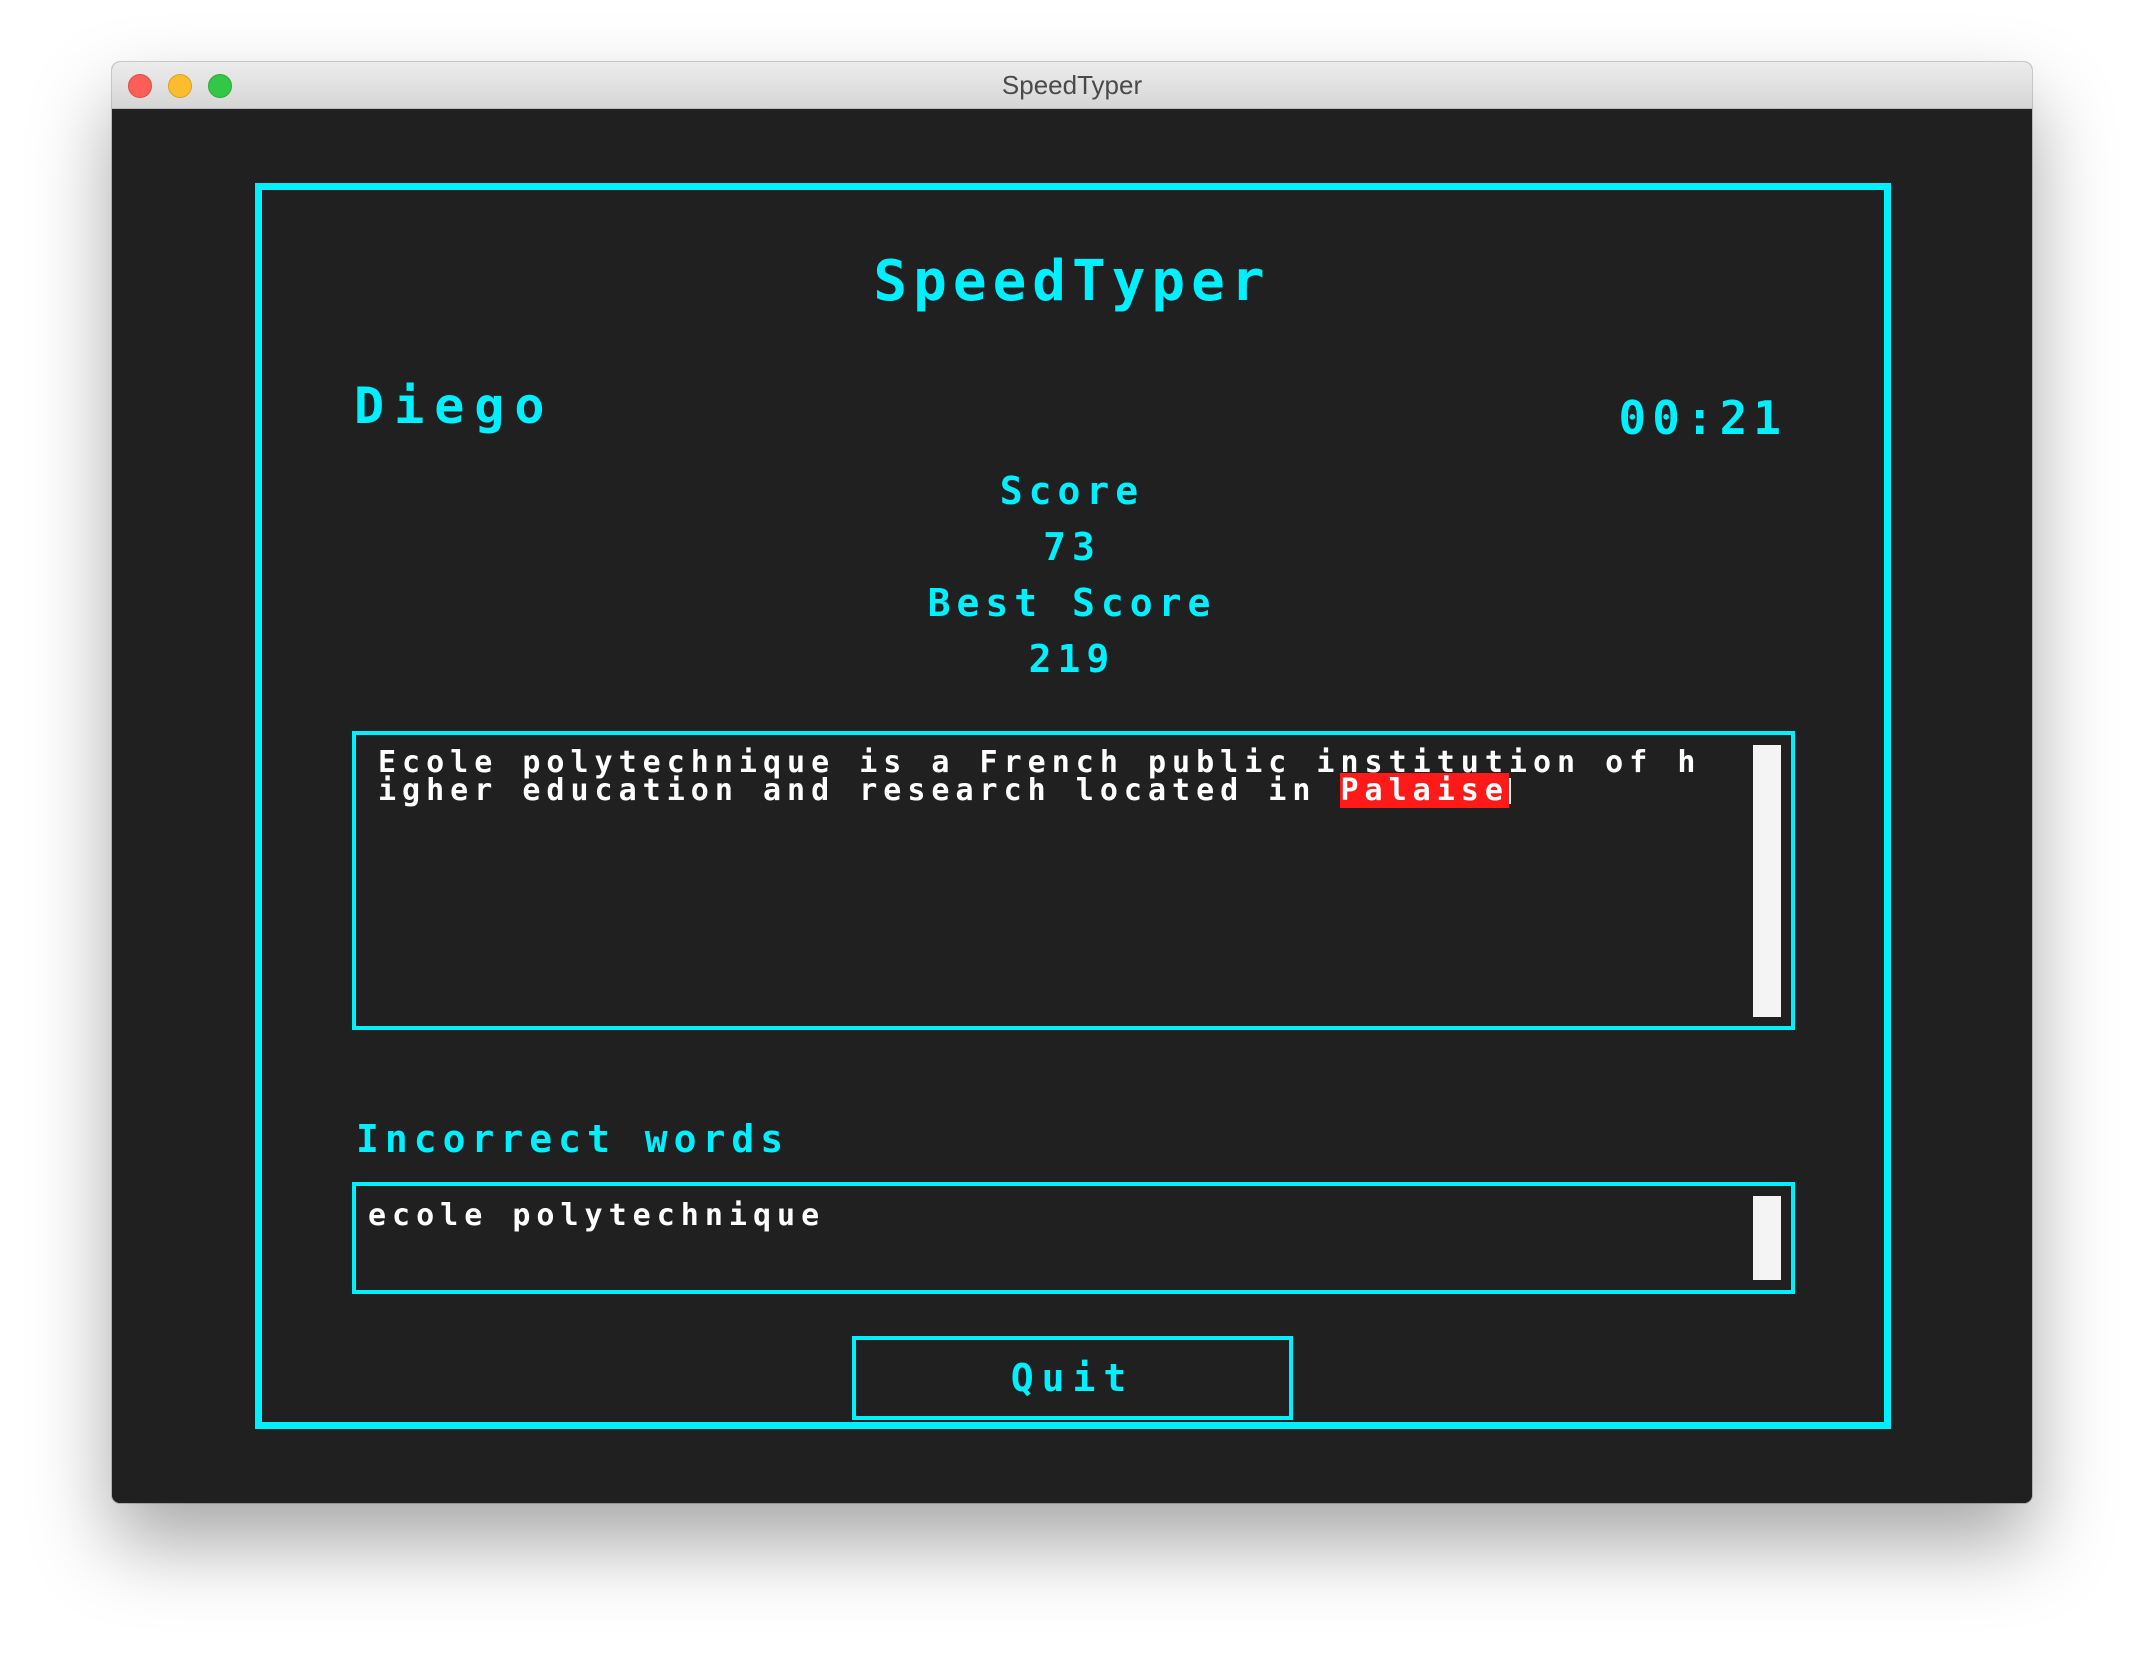  I want to click on incorrect-words-scrollbar, so click(1767, 1238).